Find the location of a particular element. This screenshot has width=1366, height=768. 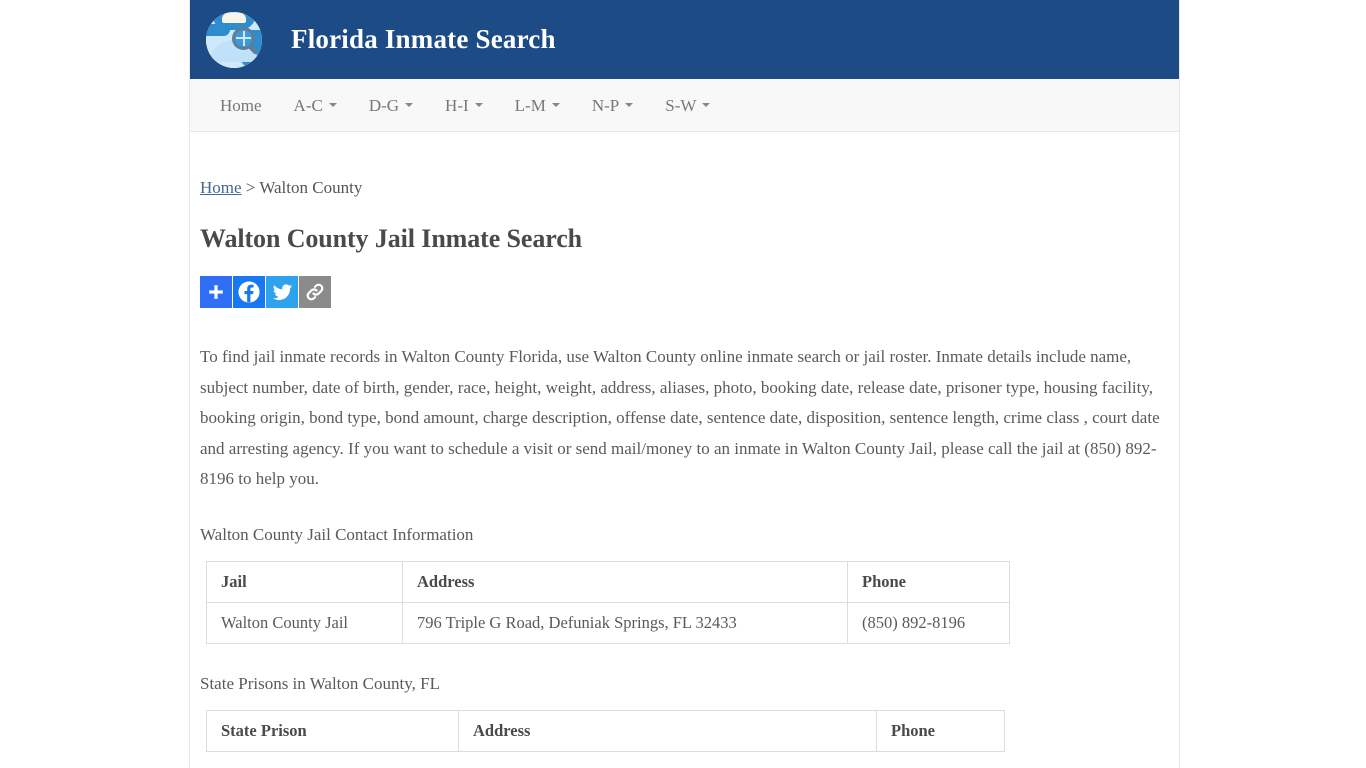

nav-item-label: L-M is located at coordinates (530, 105).